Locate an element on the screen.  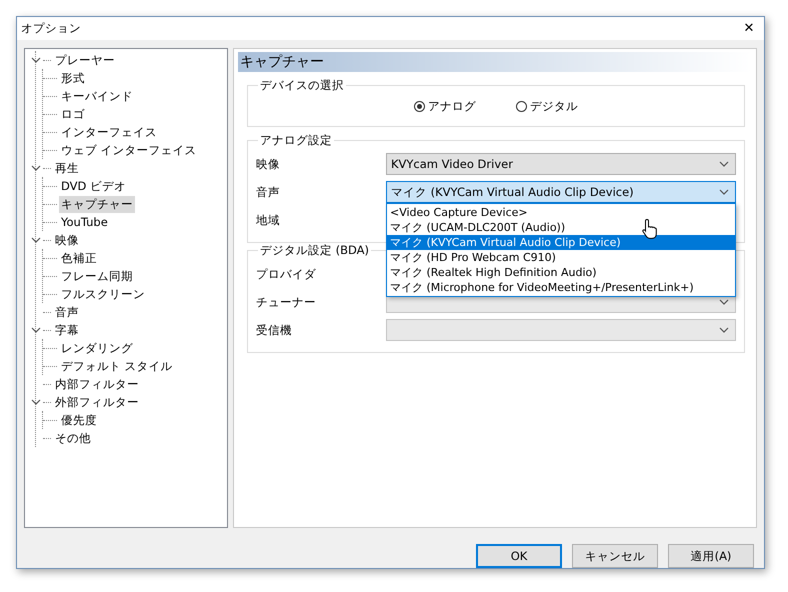
tree-item: 音声 is located at coordinates (67, 312).